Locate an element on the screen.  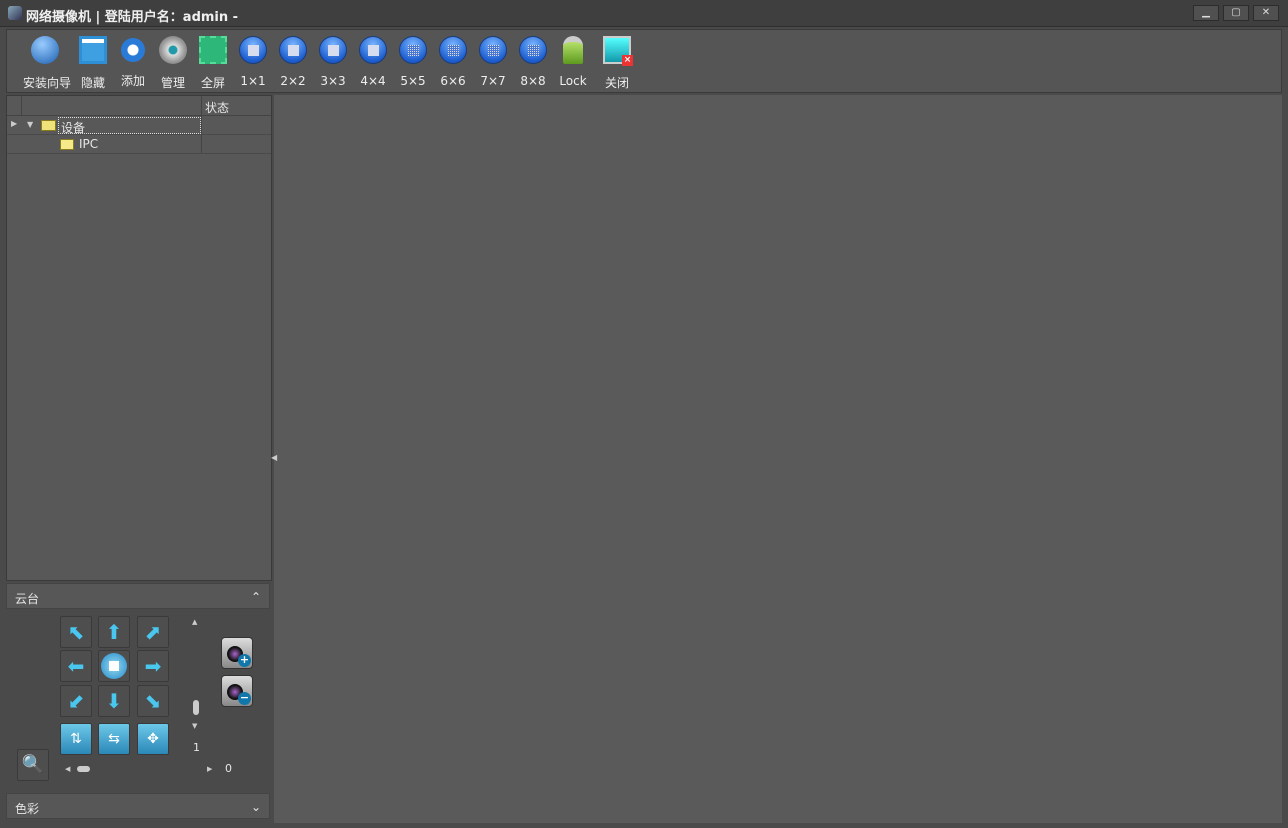
row-selector-icon: ▶ is located at coordinates (14, 123).